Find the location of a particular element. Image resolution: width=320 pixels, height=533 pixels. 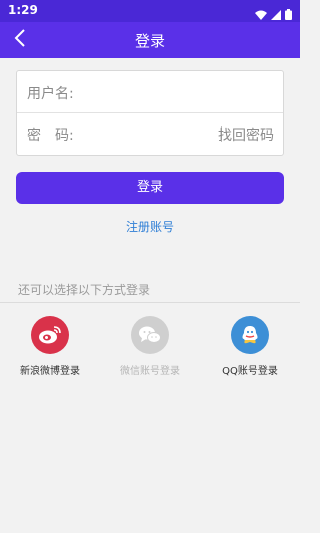

status-bar: 1:29 is located at coordinates (150, 11).